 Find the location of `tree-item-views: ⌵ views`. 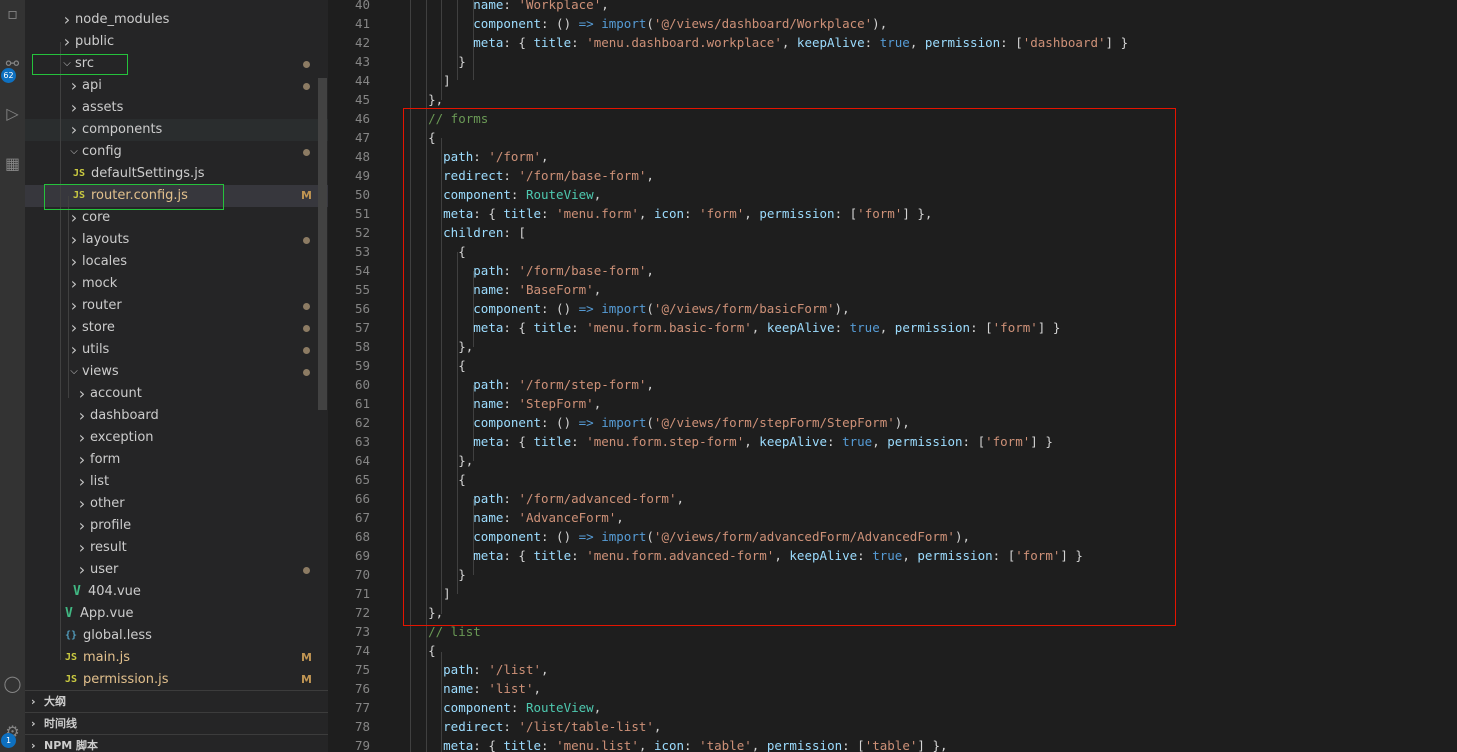

tree-item-views: ⌵ views is located at coordinates (176, 372).